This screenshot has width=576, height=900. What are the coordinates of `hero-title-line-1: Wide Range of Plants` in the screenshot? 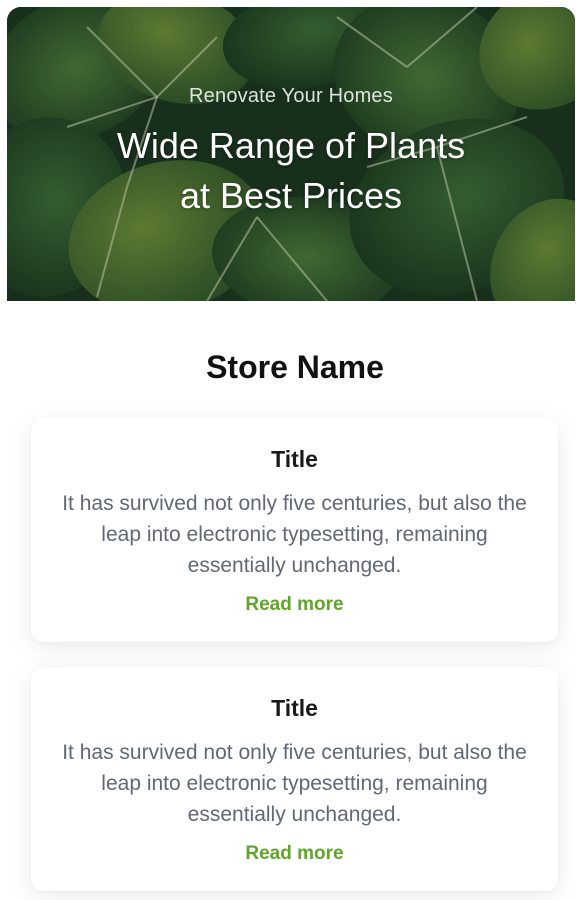 It's located at (291, 145).